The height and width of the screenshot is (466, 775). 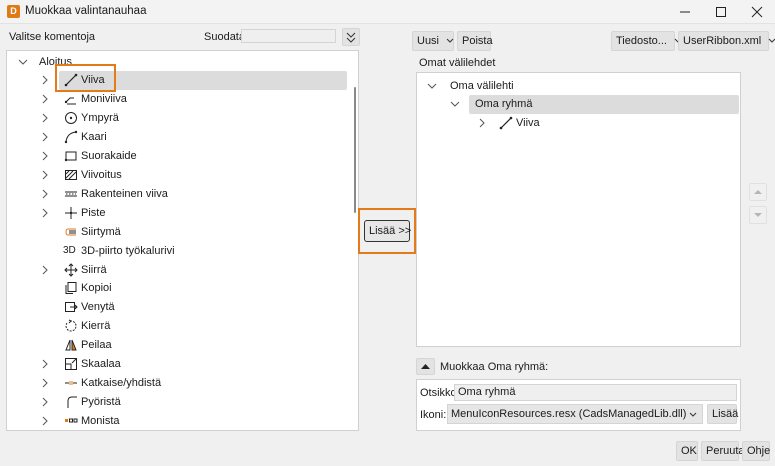 I want to click on window-title: Muokkaa valintanauhaa, so click(x=86, y=11).